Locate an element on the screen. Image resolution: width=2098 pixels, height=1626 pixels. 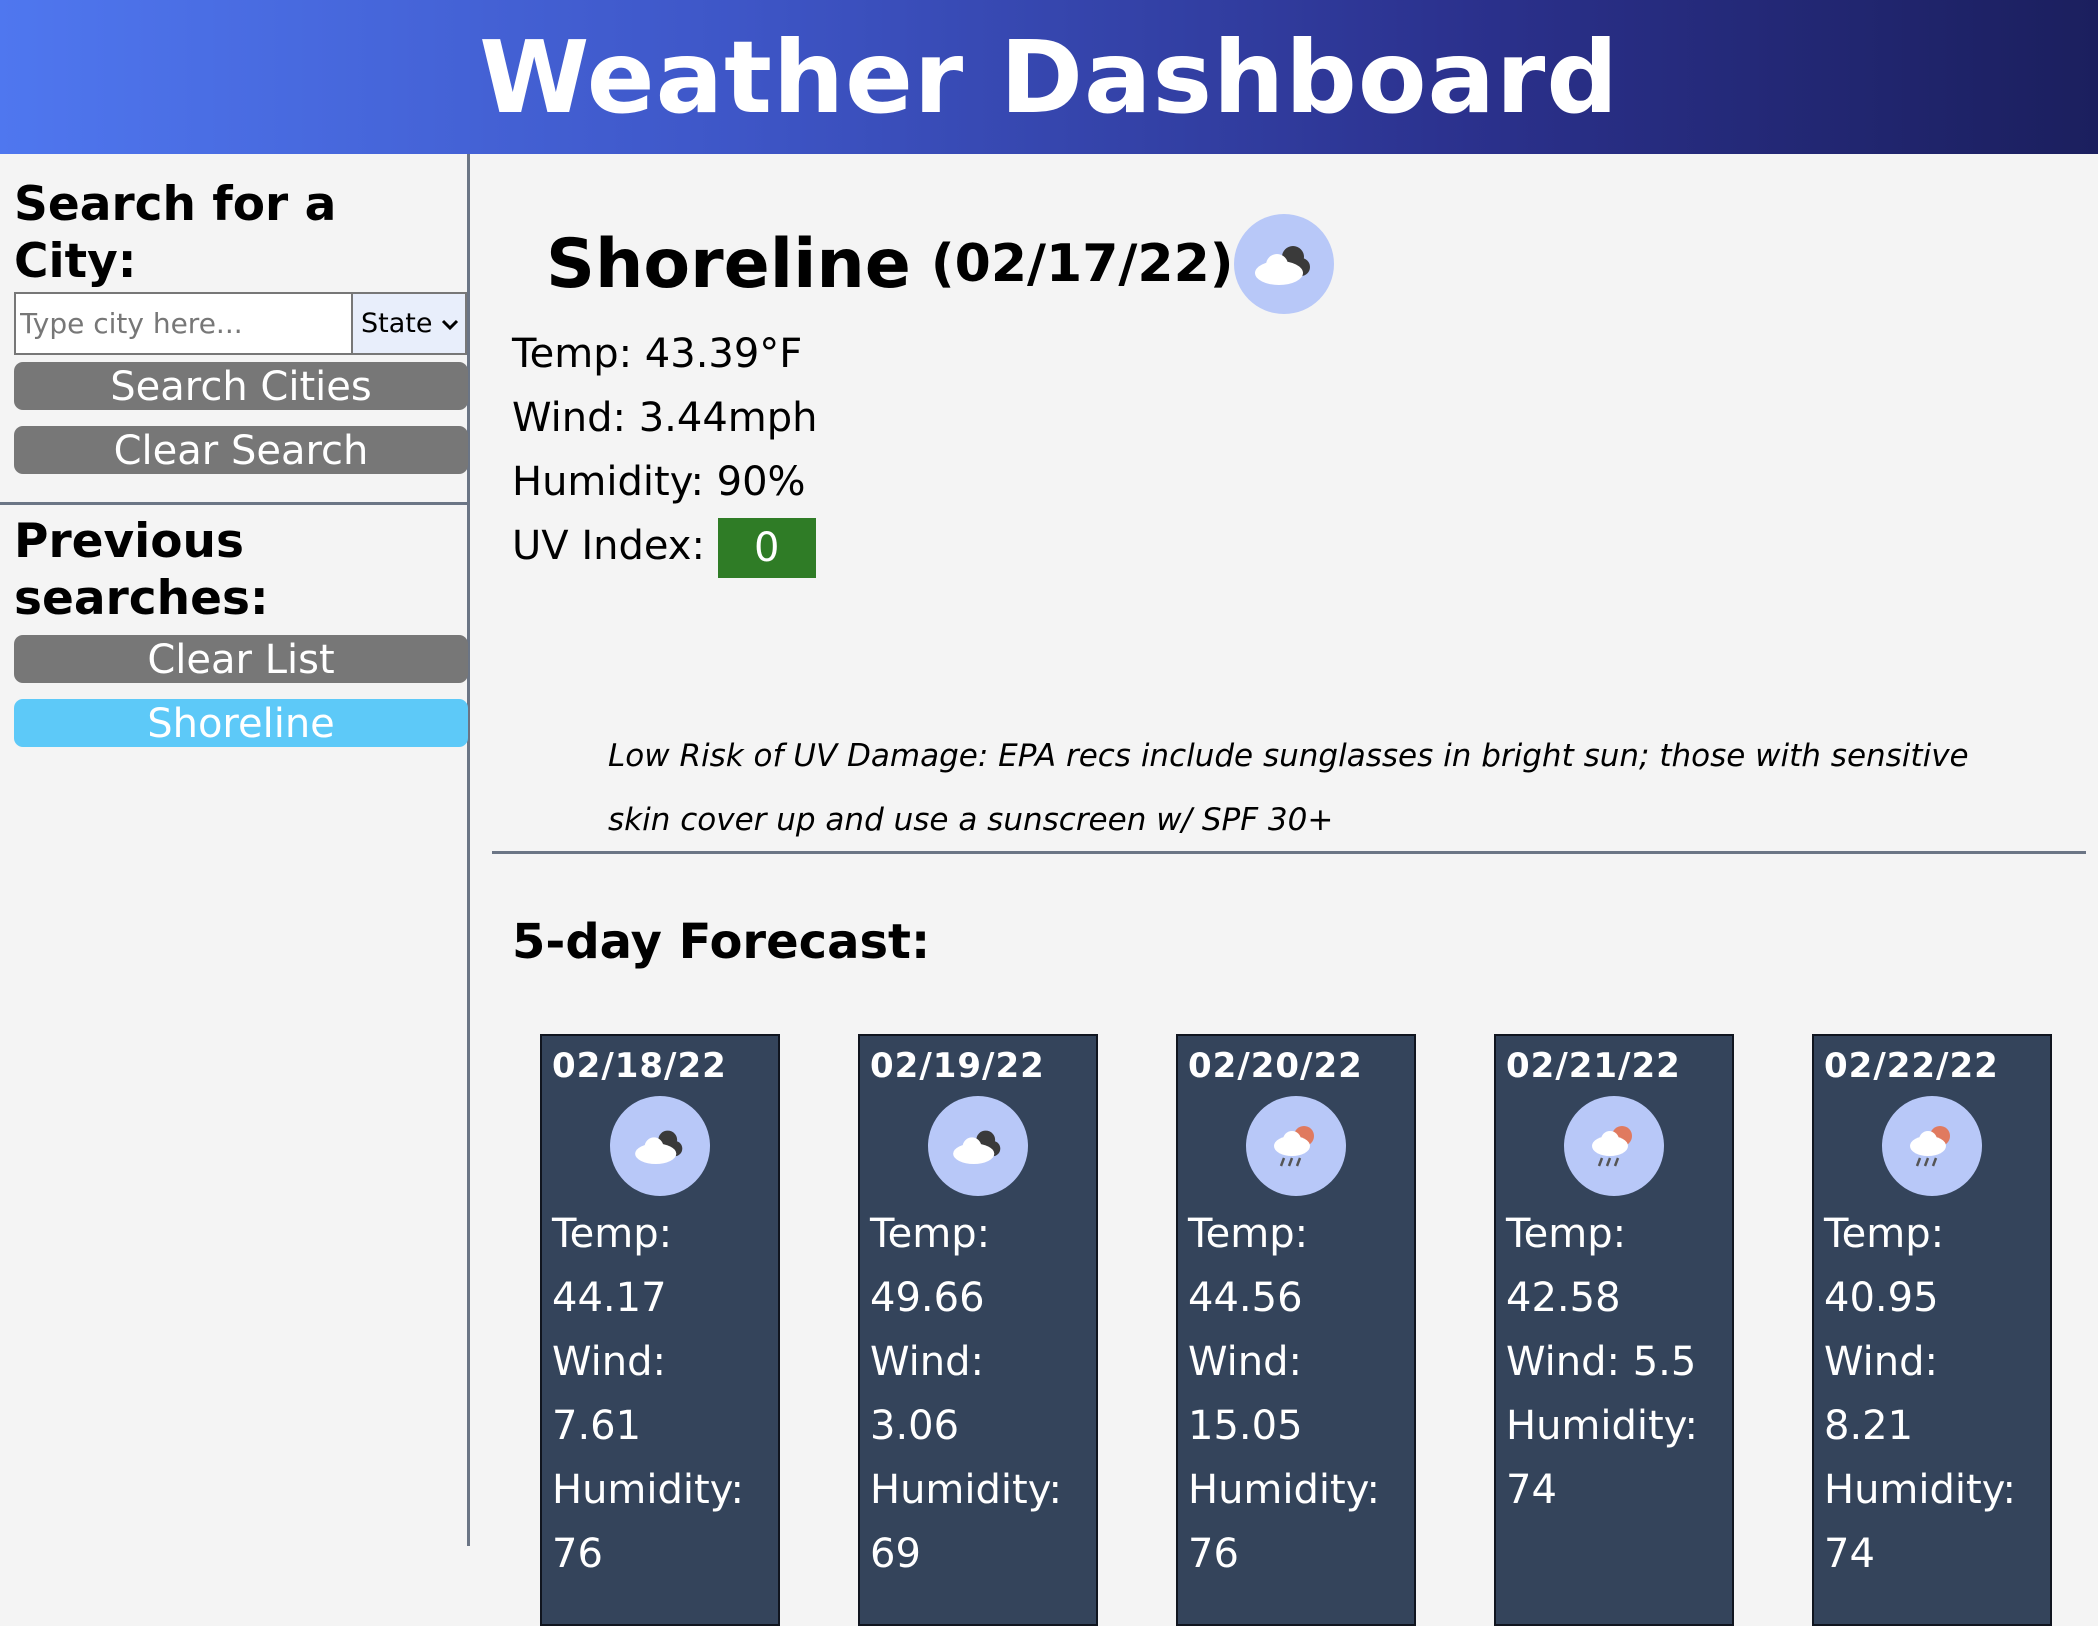
forecast-card: 02/22/22 Temp: 40.95 Wind: 8.21 Humidity: 74 is located at coordinates (1932, 1330).